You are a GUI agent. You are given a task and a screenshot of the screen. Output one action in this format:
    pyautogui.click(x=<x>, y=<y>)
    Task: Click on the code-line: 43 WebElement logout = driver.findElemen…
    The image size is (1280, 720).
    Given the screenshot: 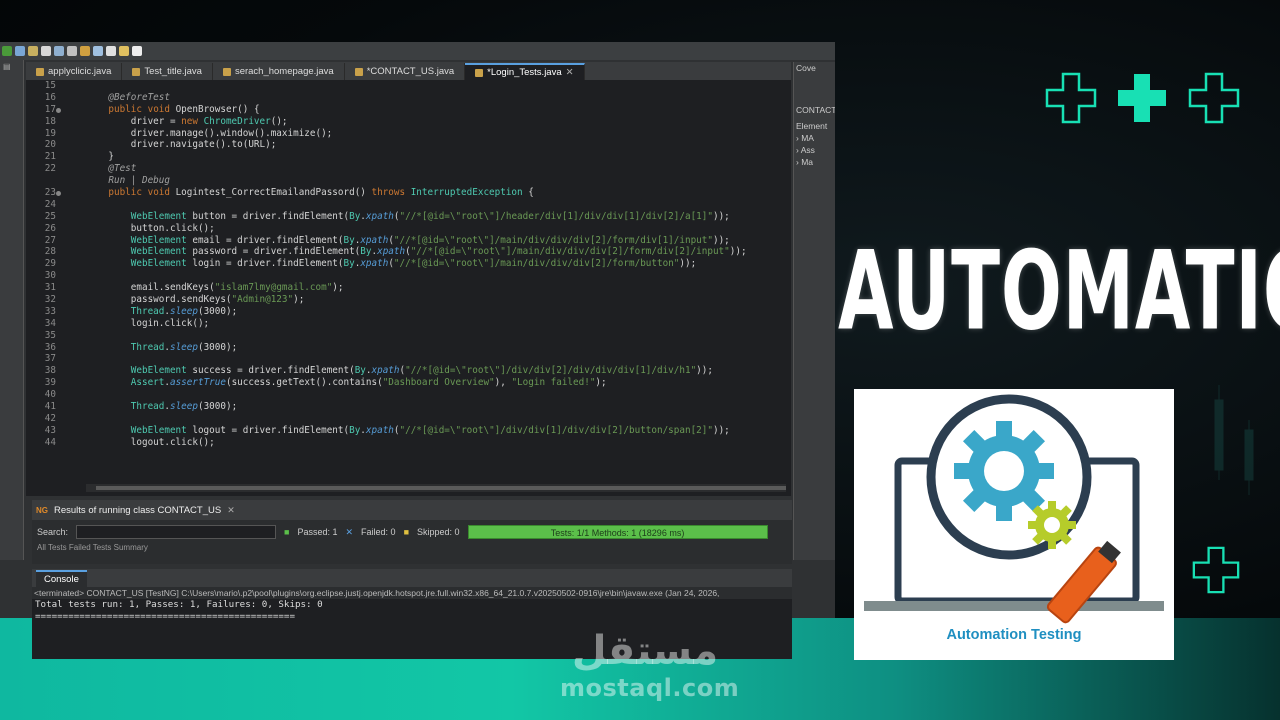 What is the action you would take?
    pyautogui.click(x=408, y=431)
    